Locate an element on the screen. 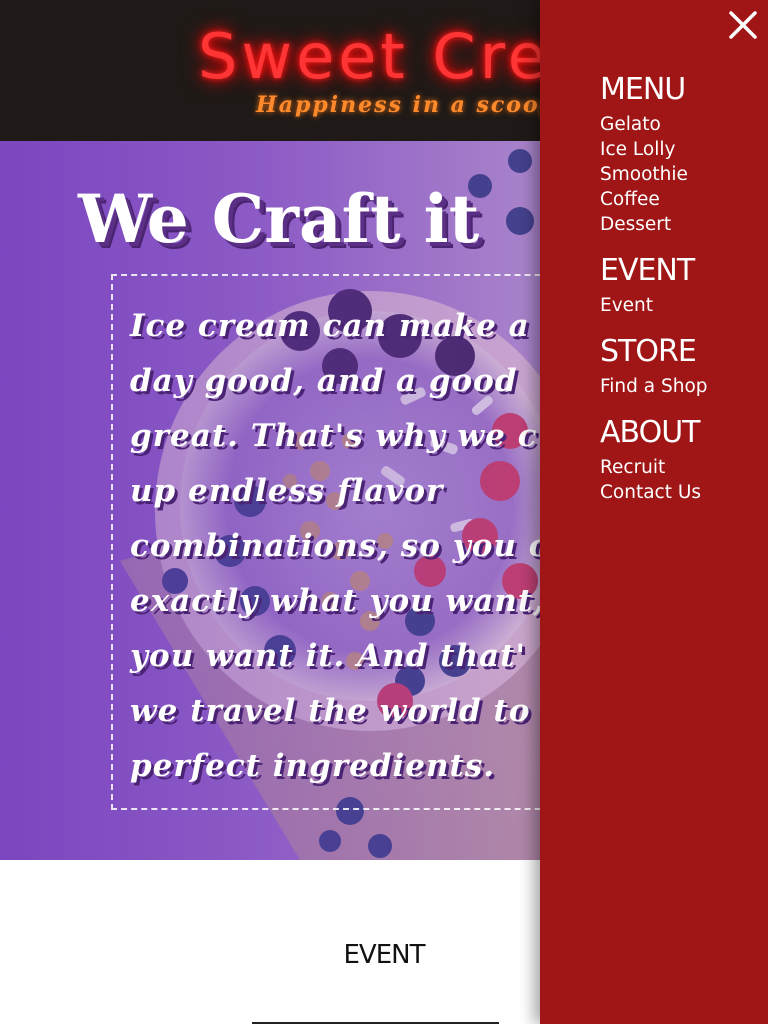  hero-body-line: we travel the world to is located at coordinates (330, 711).